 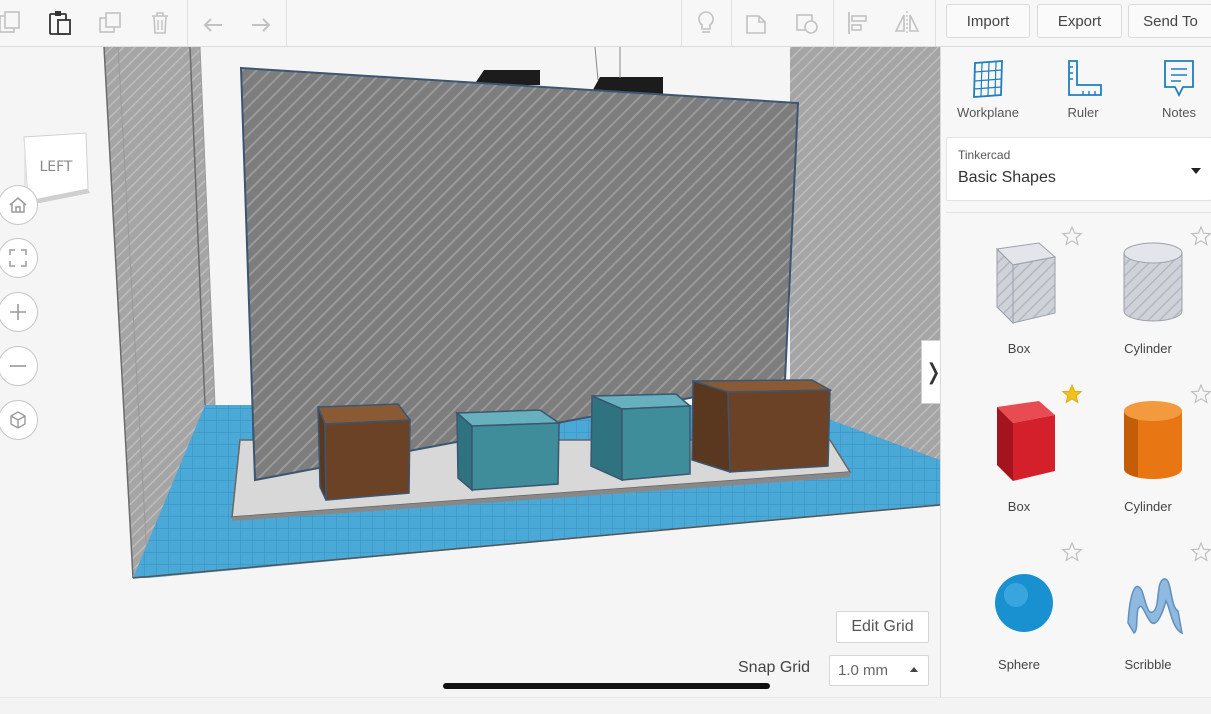 I want to click on undo-button, so click(x=213, y=23).